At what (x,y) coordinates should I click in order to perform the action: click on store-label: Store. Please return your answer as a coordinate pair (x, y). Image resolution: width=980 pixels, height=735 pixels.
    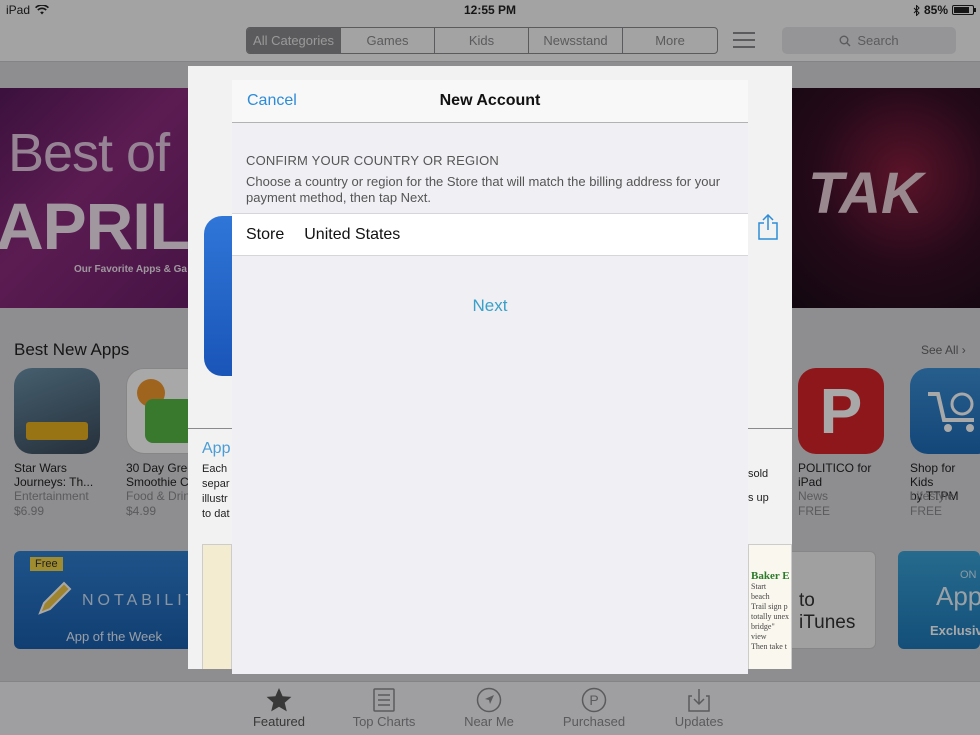
    Looking at the image, I should click on (265, 234).